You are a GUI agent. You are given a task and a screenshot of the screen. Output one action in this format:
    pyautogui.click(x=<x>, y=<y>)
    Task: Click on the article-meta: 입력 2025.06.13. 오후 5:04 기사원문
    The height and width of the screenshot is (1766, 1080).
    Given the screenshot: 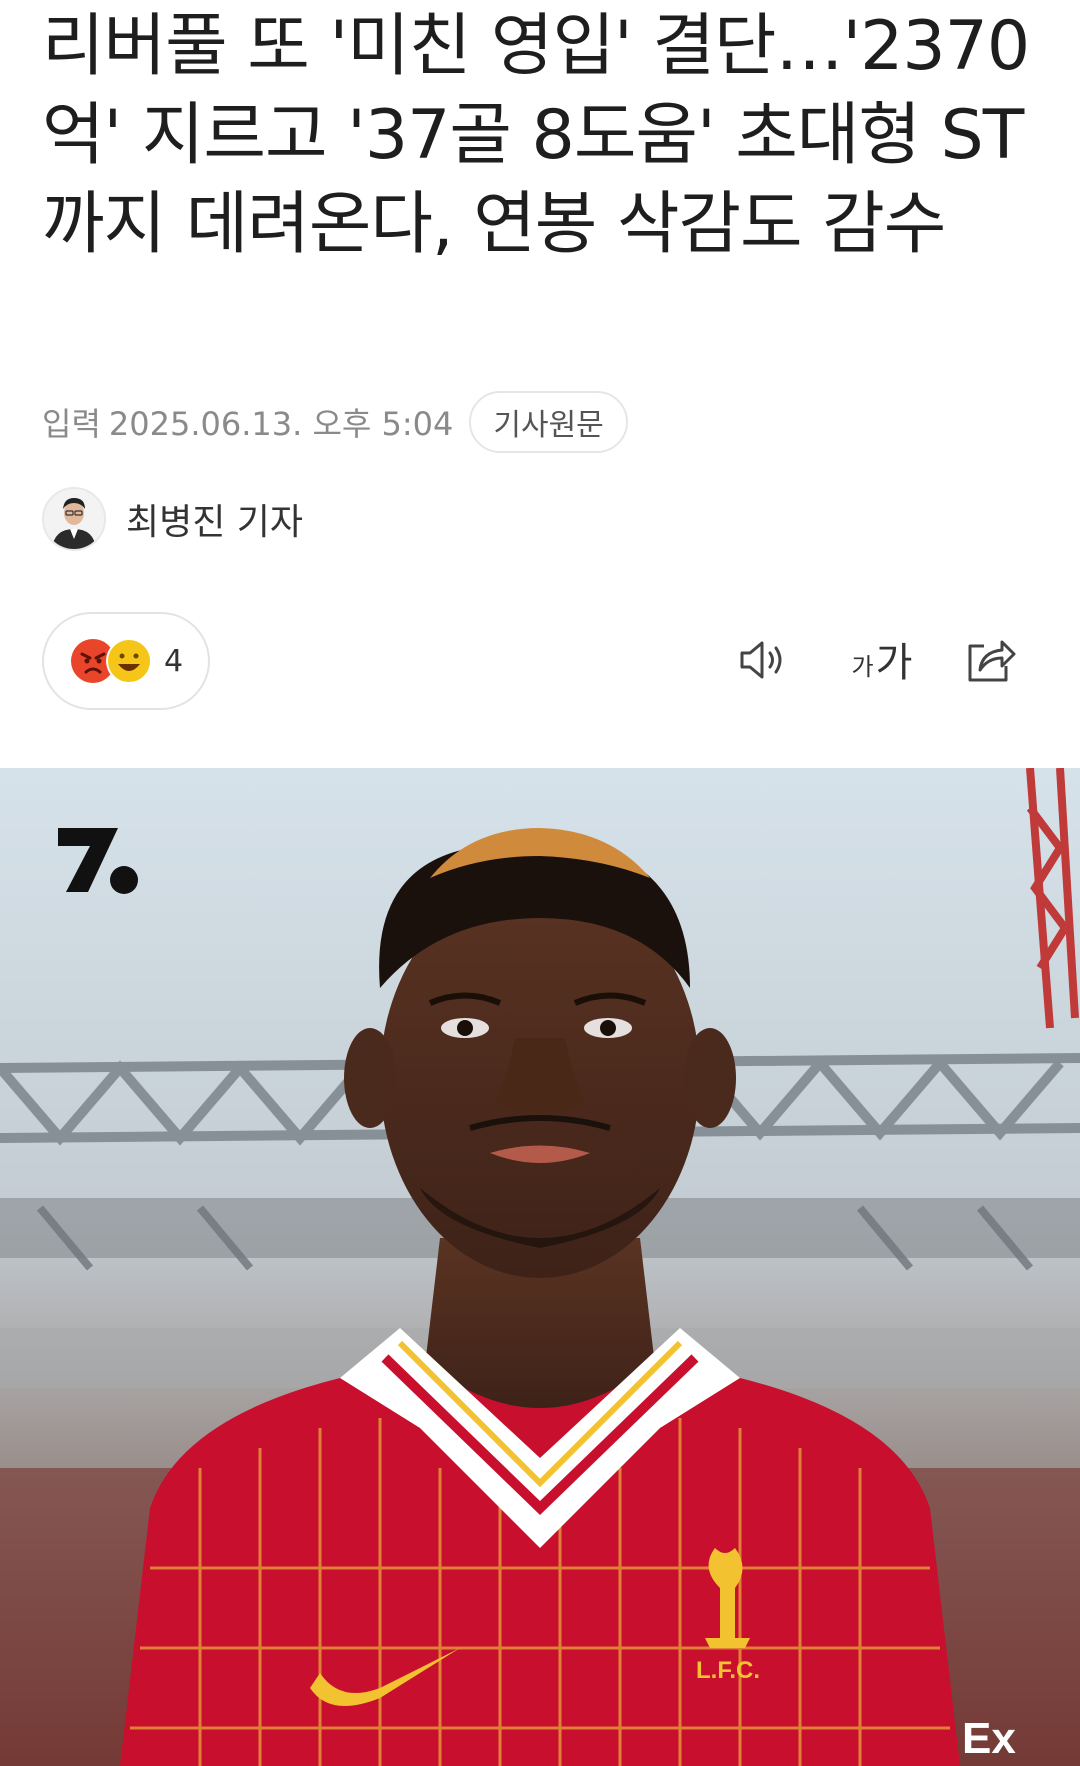 What is the action you would take?
    pyautogui.click(x=335, y=422)
    